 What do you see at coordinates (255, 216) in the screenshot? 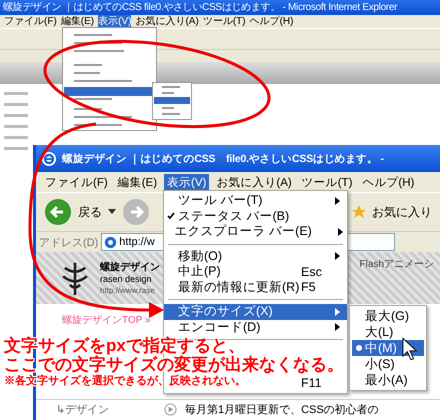
I see `menu-item: ステータス バー(B)` at bounding box center [255, 216].